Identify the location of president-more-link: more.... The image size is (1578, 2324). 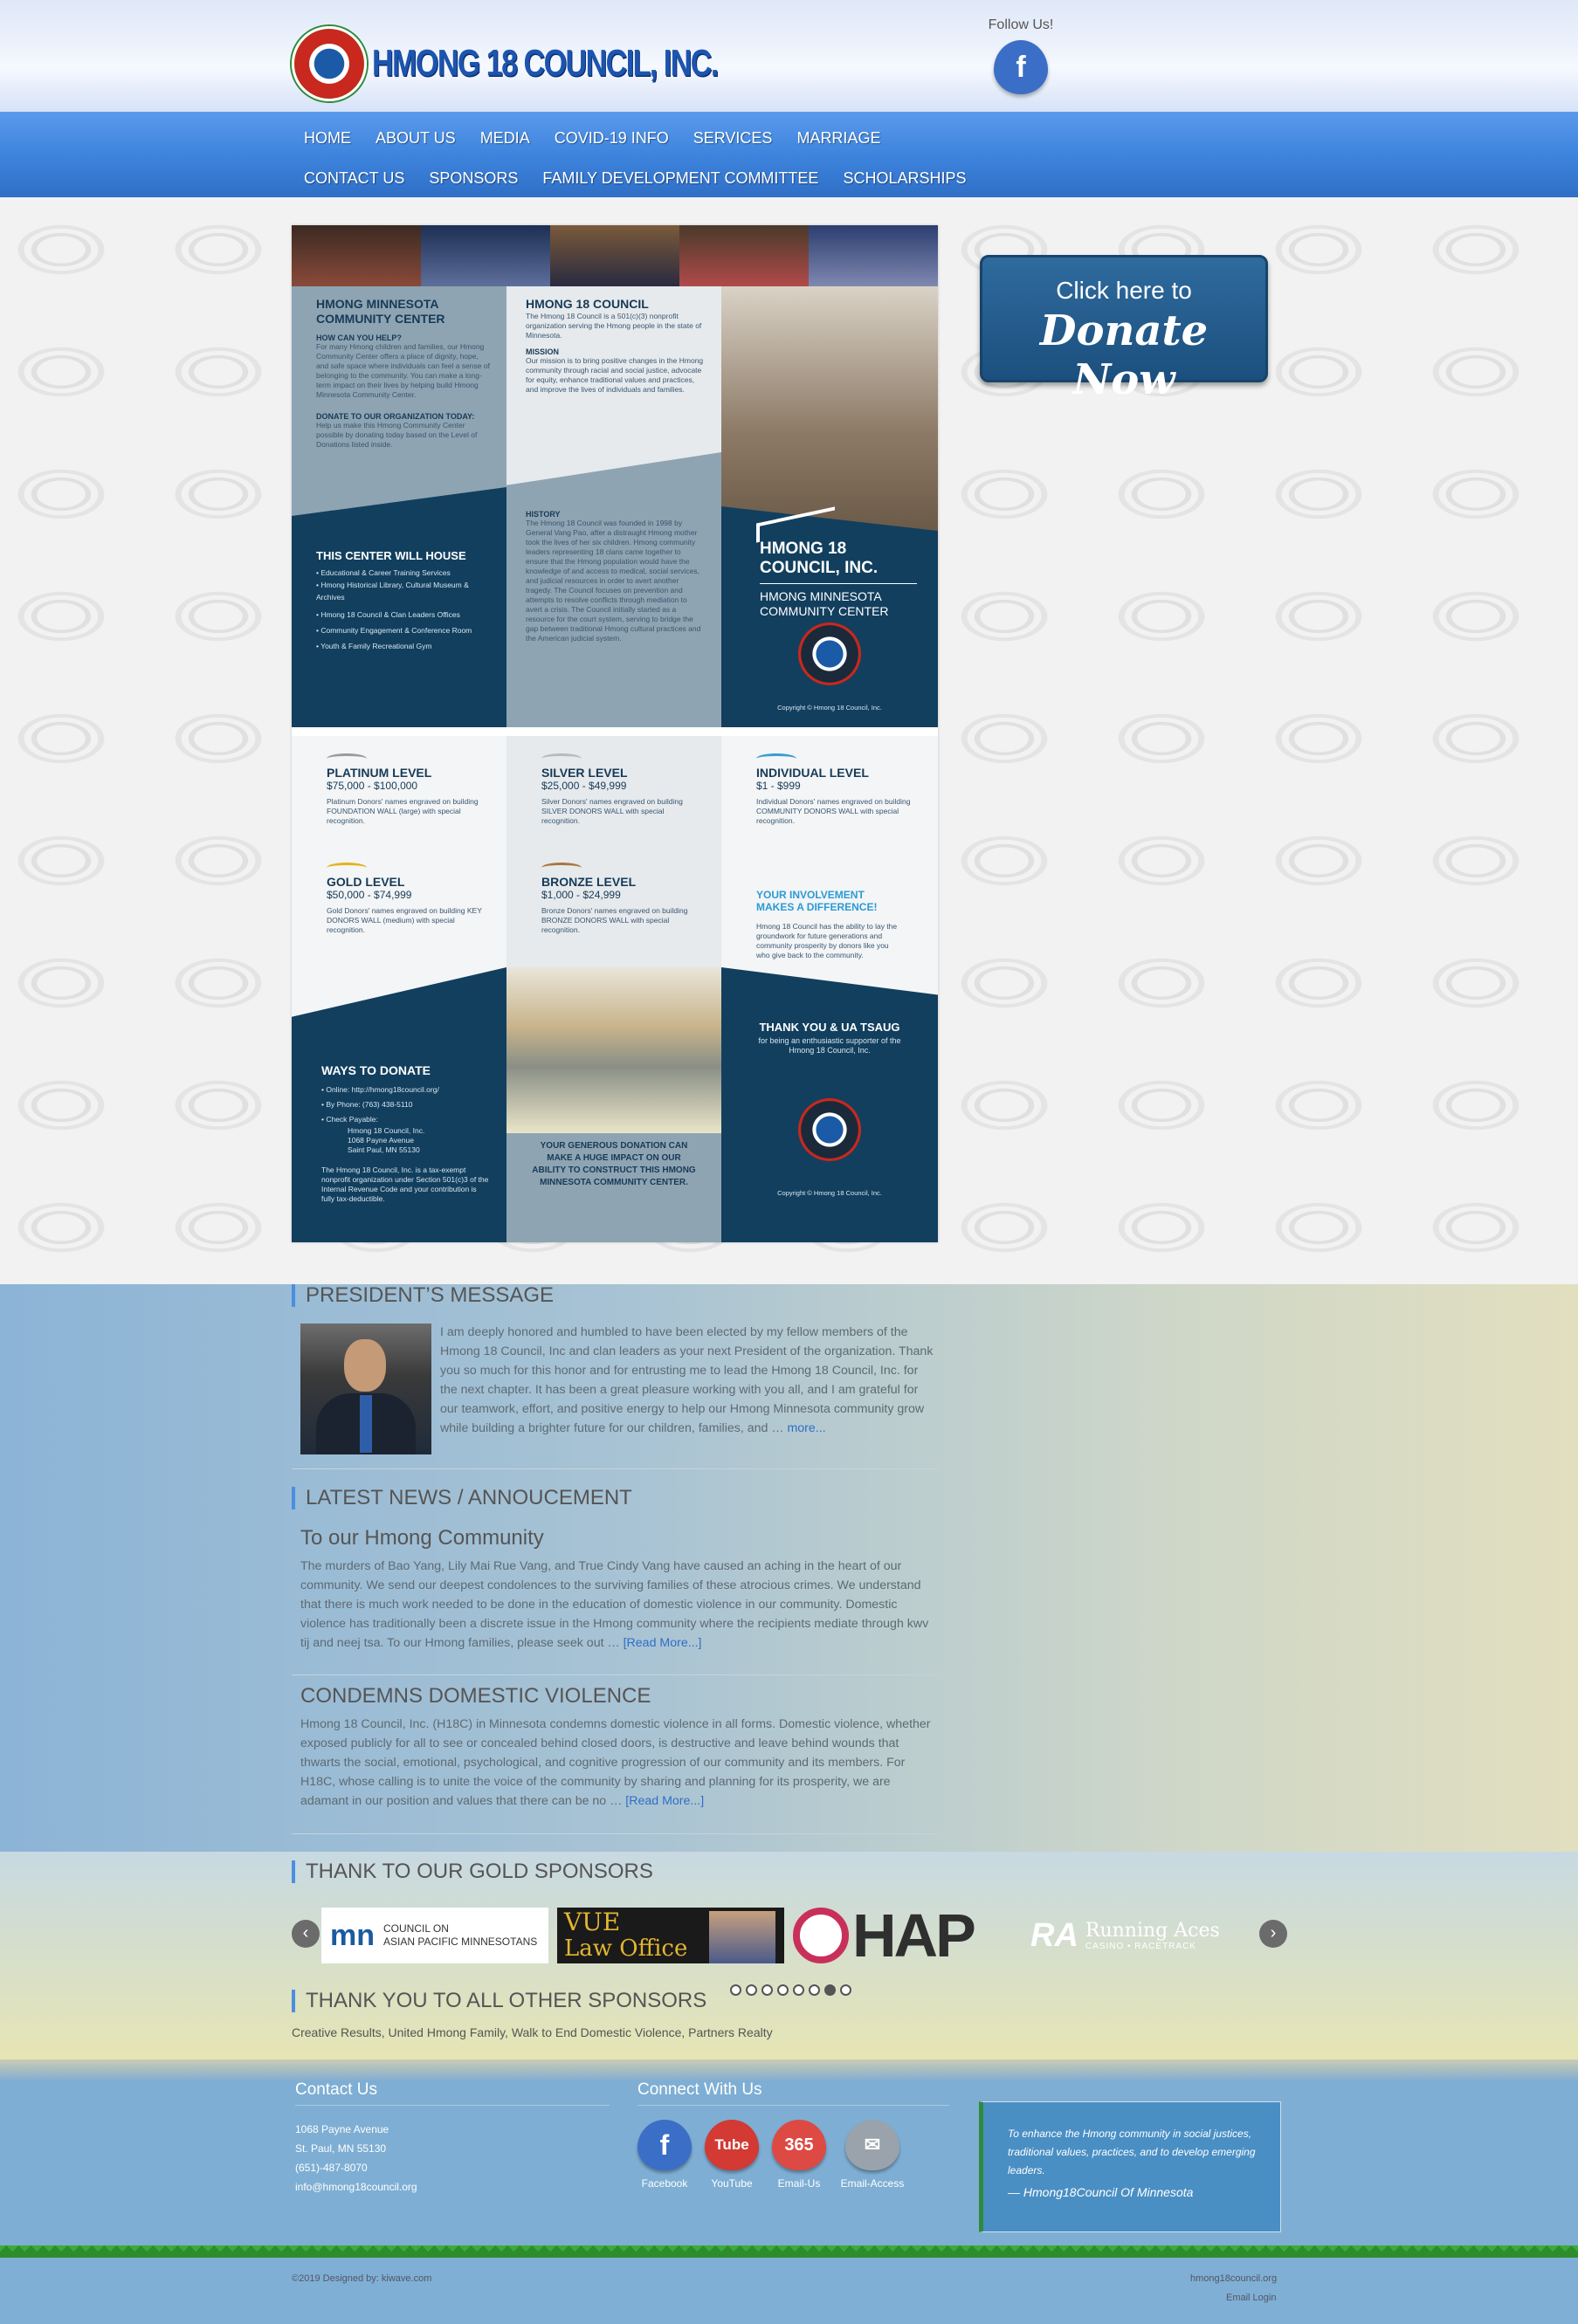
(806, 1428).